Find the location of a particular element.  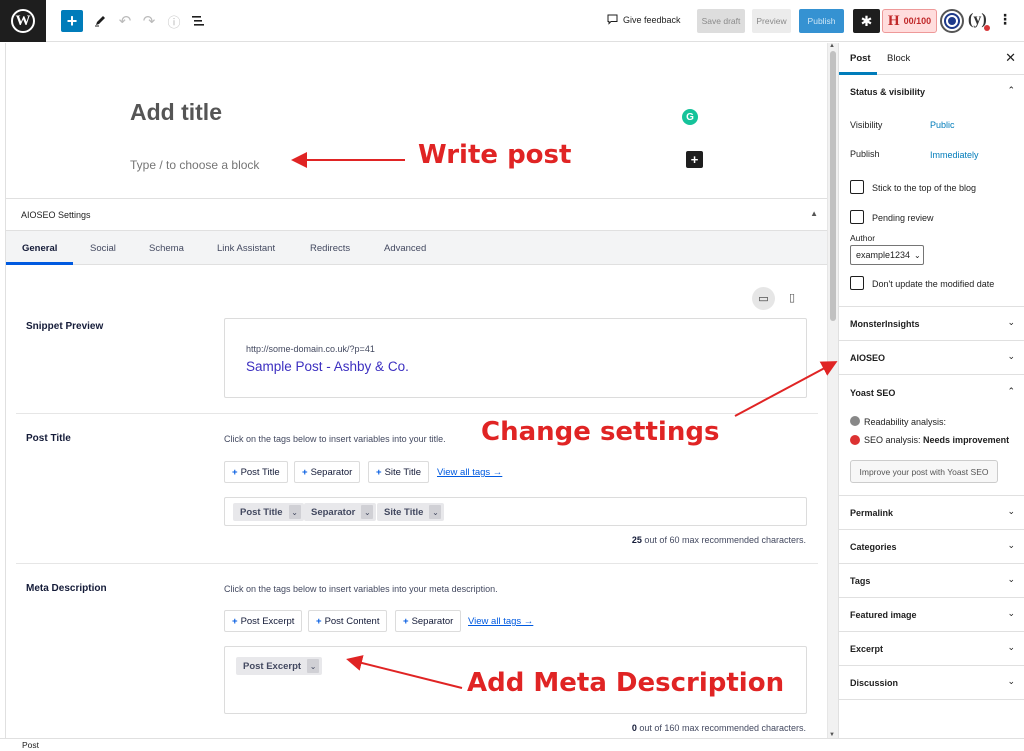

options-menu-button: ⋮ is located at coordinates (1005, 19).